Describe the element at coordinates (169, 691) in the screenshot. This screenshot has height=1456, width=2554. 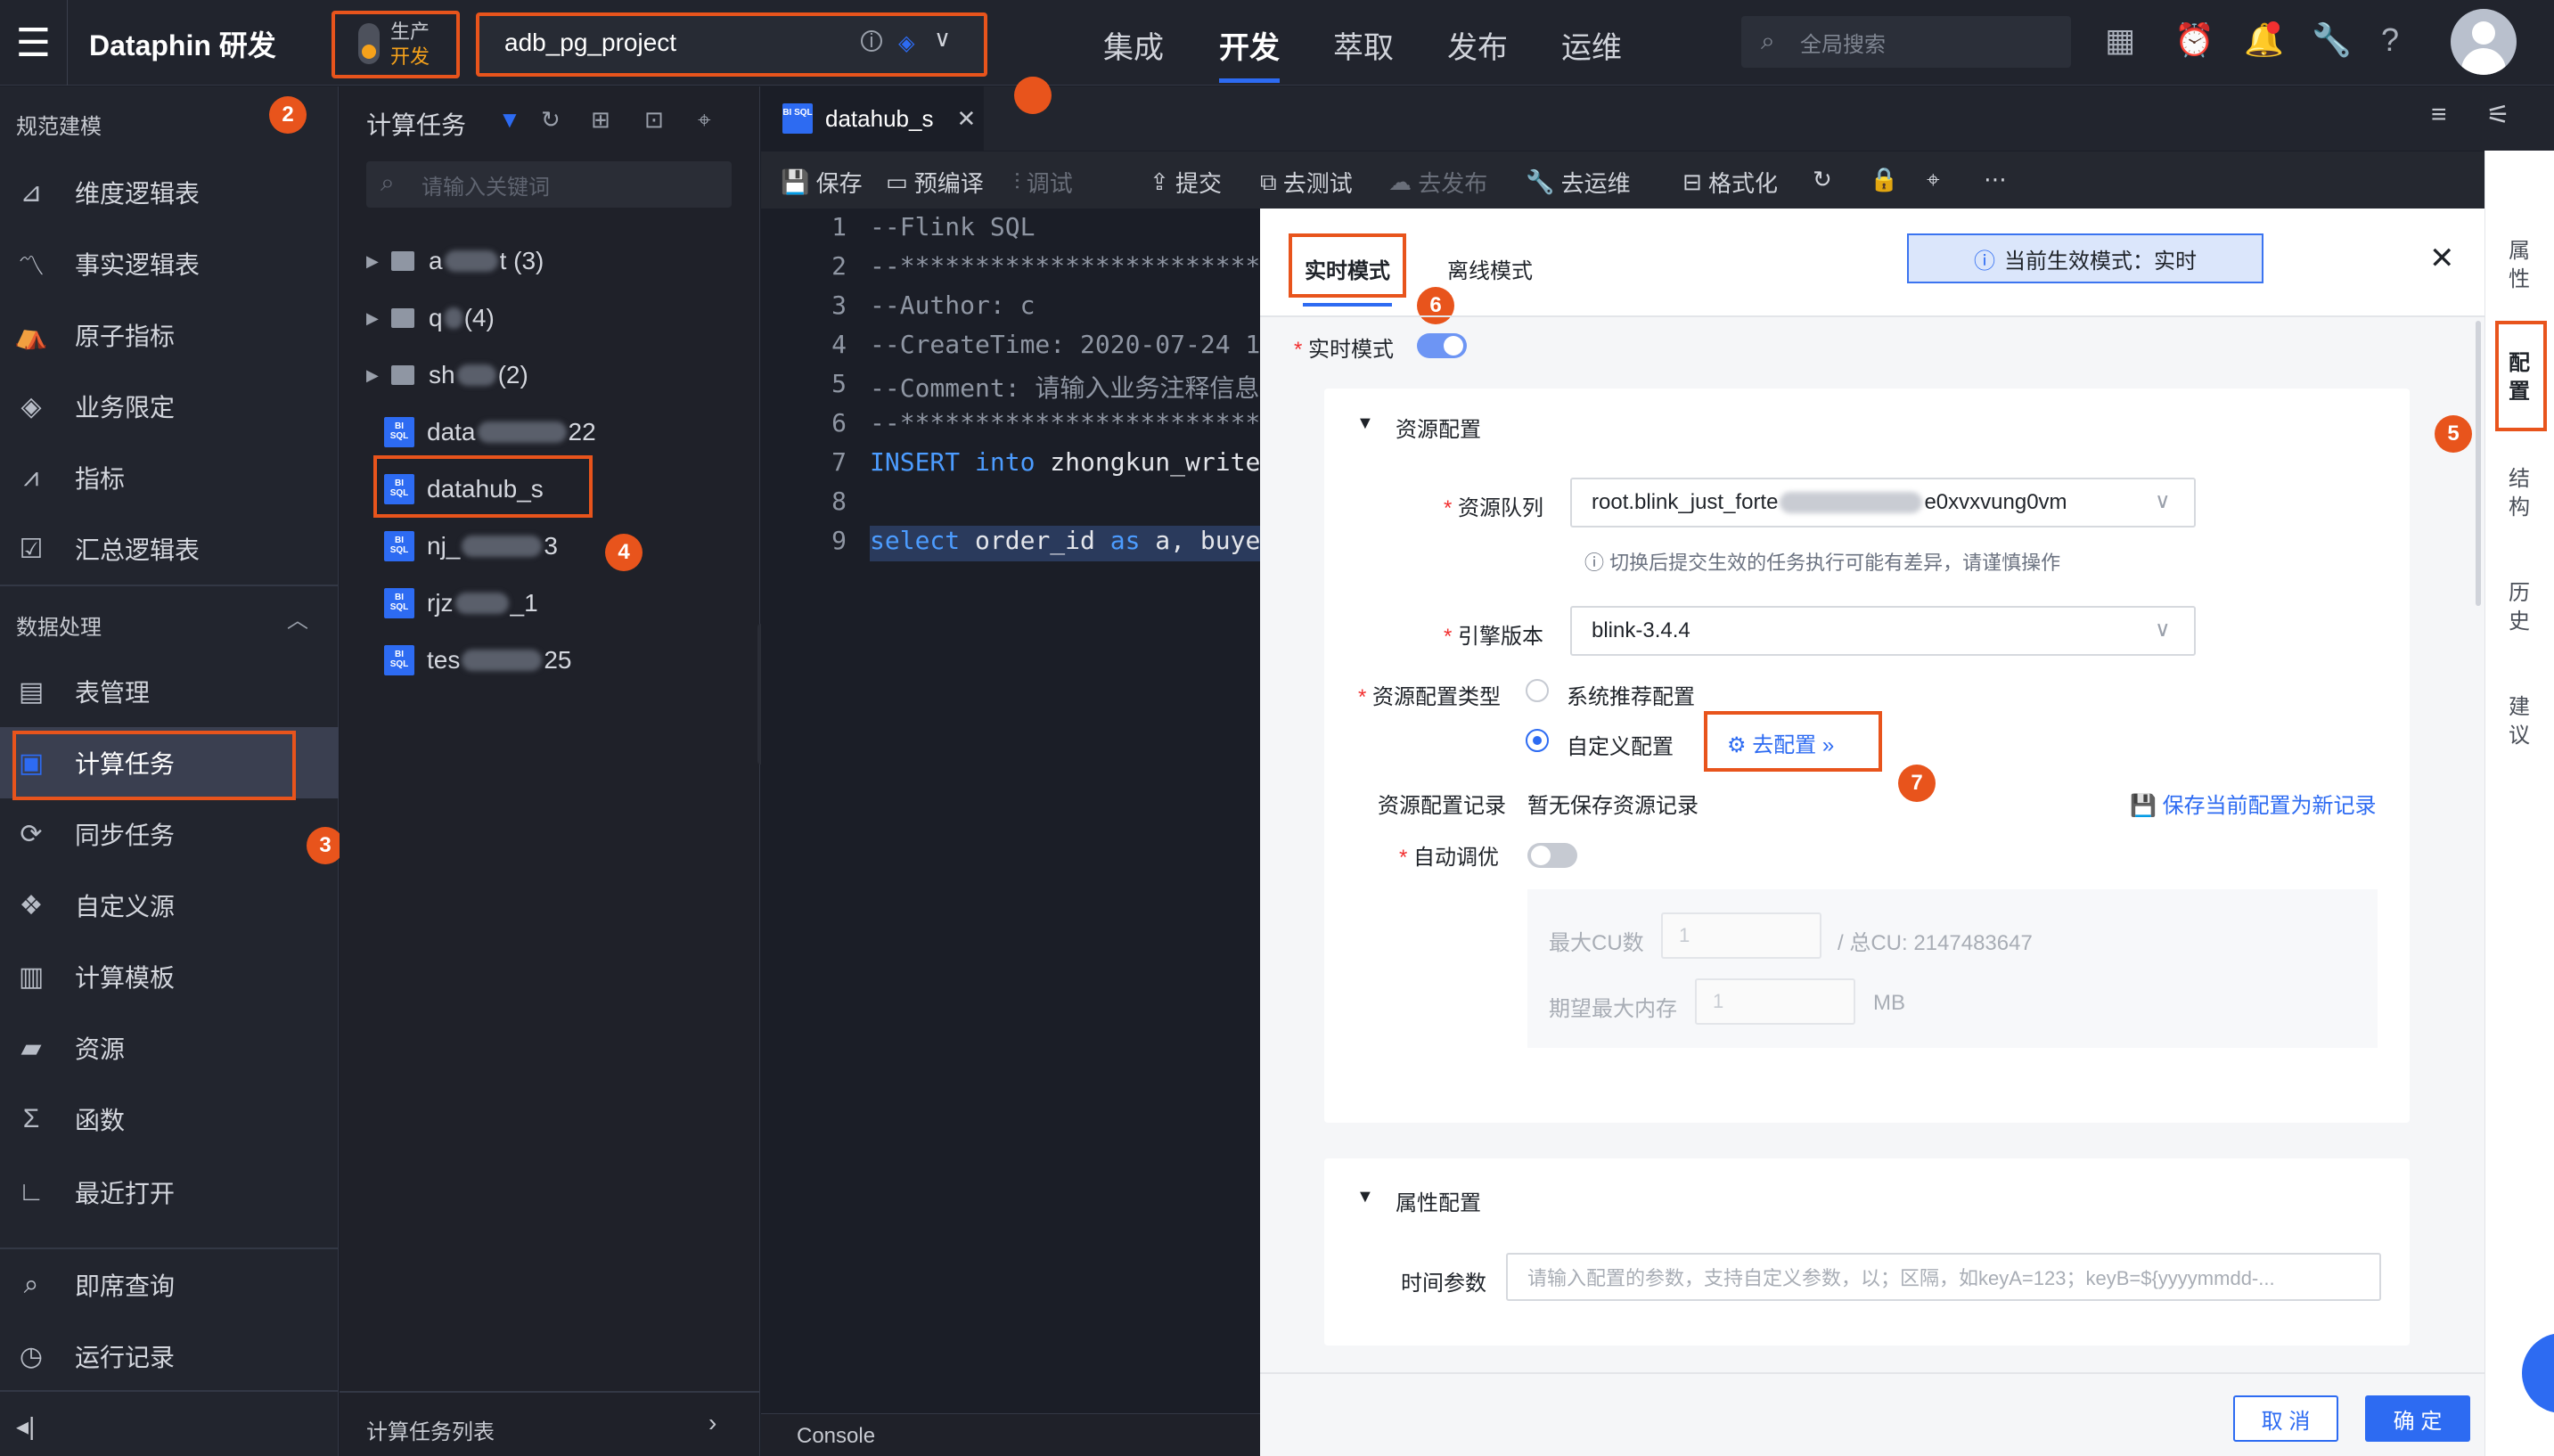
I see `nav-item-table-mgmt: ▤ 表管理` at that location.